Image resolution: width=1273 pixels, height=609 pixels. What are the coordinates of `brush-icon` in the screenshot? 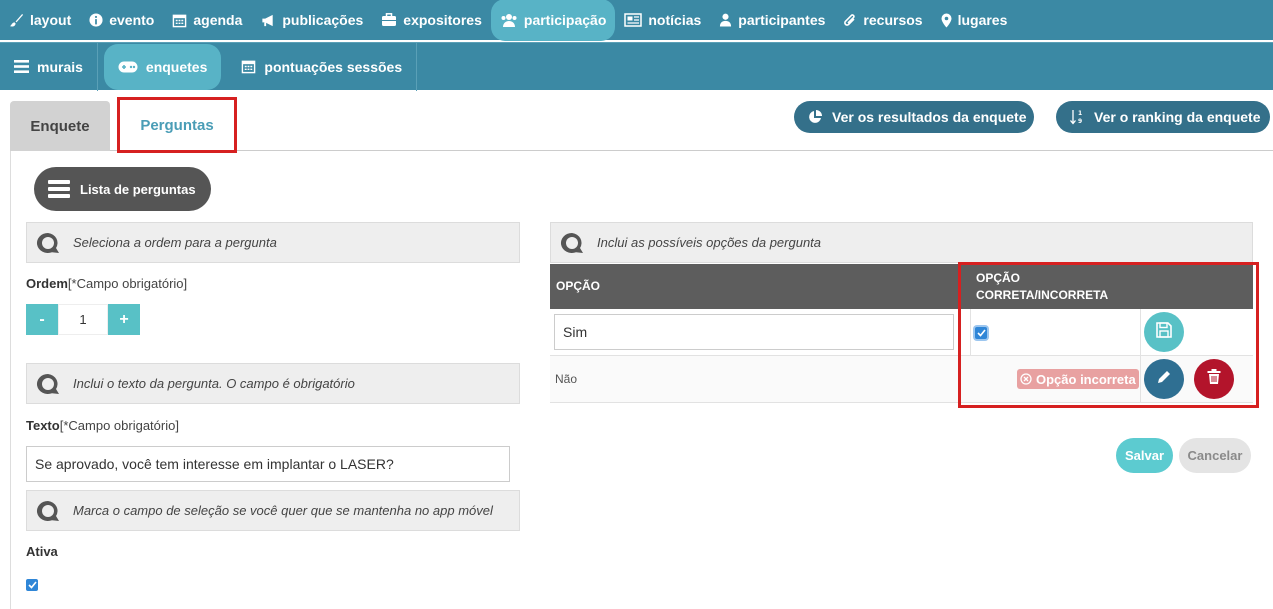 It's located at (16, 20).